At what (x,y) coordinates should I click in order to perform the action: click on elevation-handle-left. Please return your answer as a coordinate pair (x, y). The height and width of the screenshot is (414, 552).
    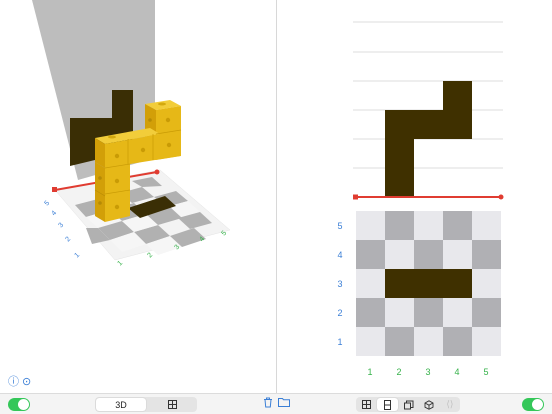
    Looking at the image, I should click on (355, 197).